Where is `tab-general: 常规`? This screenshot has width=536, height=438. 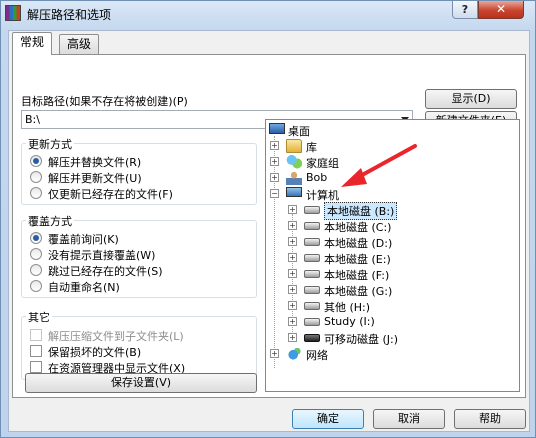 tab-general: 常规 is located at coordinates (32, 43).